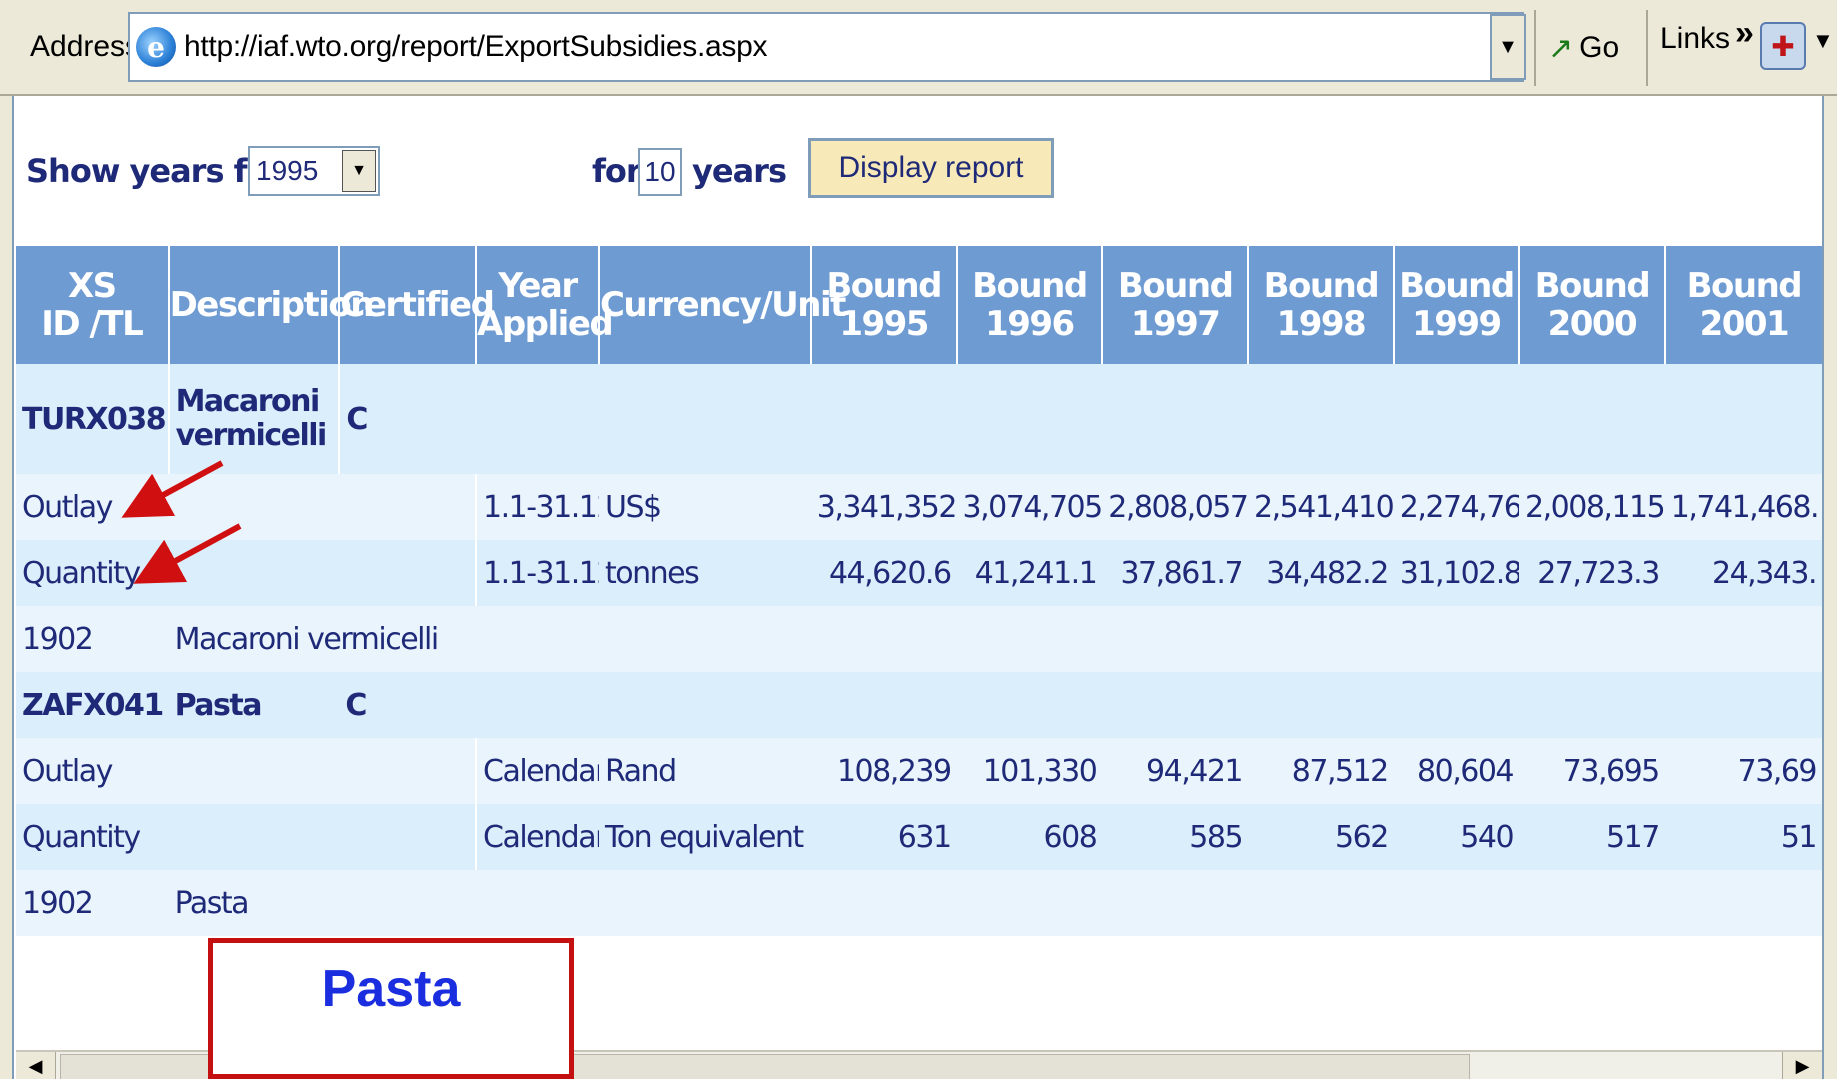 The height and width of the screenshot is (1079, 1837). Describe the element at coordinates (1591, 305) in the screenshot. I see `col-header-bound-2000: Bound 2000` at that location.